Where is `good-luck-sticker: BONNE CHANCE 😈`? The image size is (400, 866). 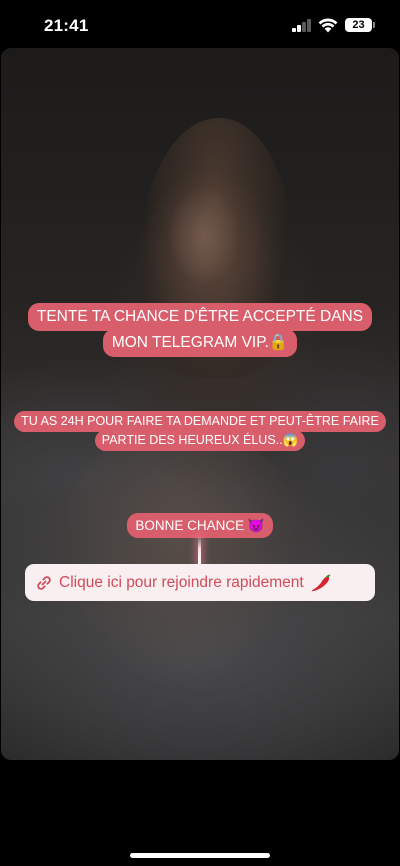
good-luck-sticker: BONNE CHANCE 😈 is located at coordinates (200, 525).